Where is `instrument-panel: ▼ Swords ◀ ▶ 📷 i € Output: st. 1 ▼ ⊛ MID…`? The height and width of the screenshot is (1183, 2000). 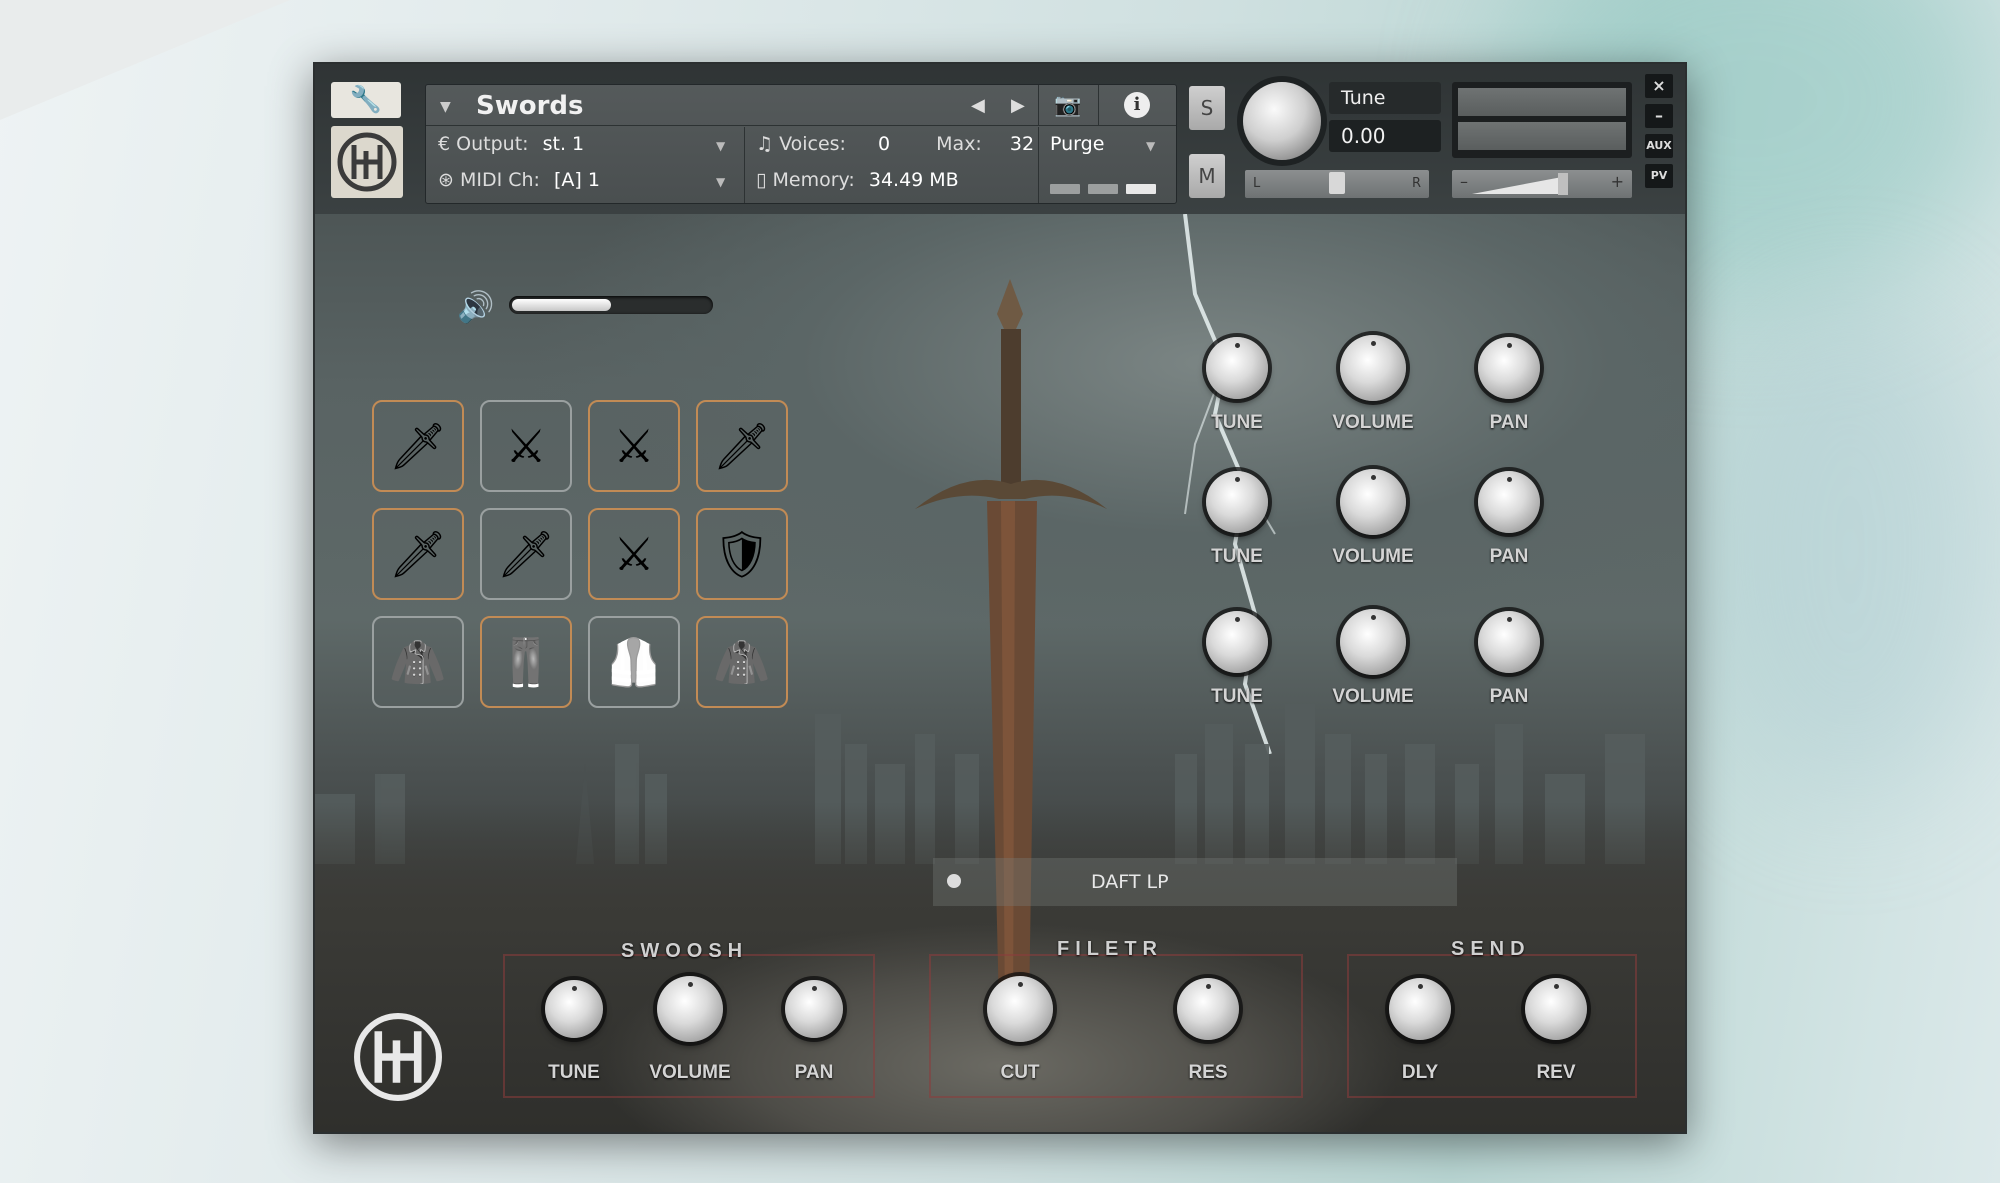
instrument-panel: ▼ Swords ◀ ▶ 📷 i € Output: st. 1 ▼ ⊛ MID… is located at coordinates (801, 144).